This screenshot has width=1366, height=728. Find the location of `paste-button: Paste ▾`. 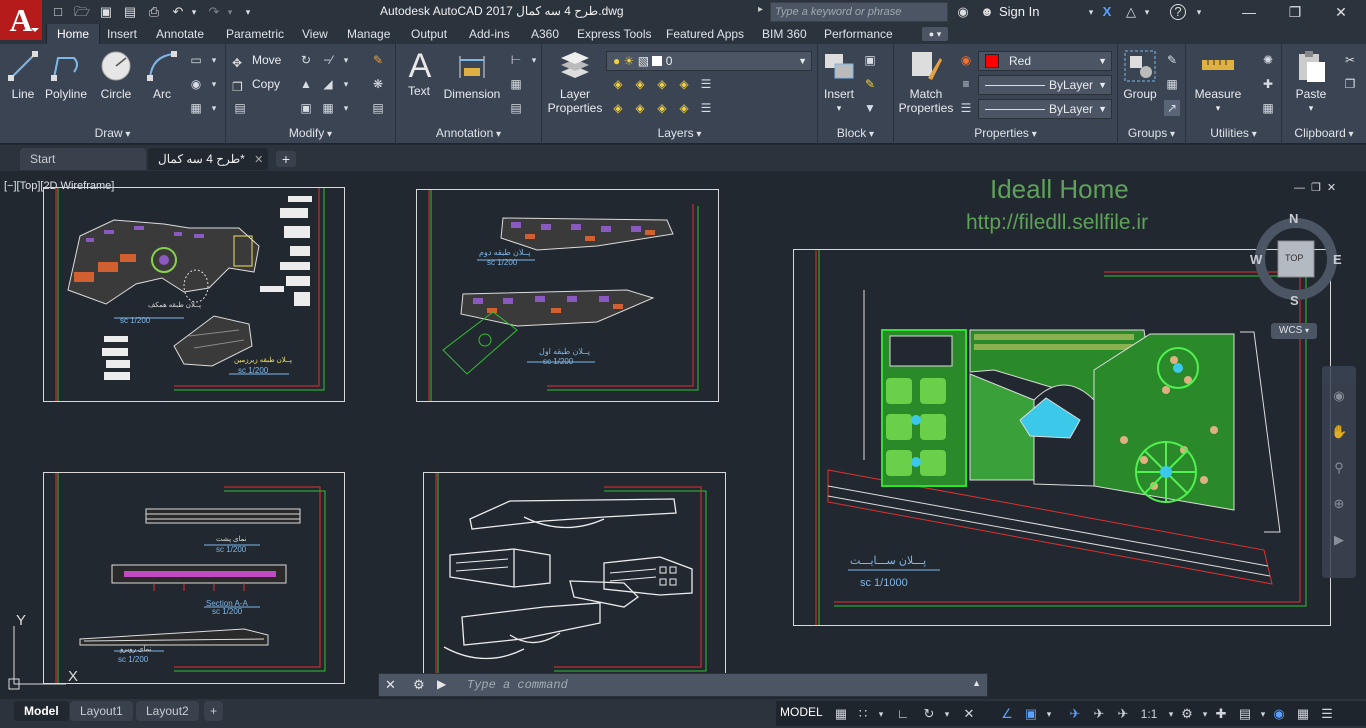

paste-button: Paste ▾ is located at coordinates (1311, 81).